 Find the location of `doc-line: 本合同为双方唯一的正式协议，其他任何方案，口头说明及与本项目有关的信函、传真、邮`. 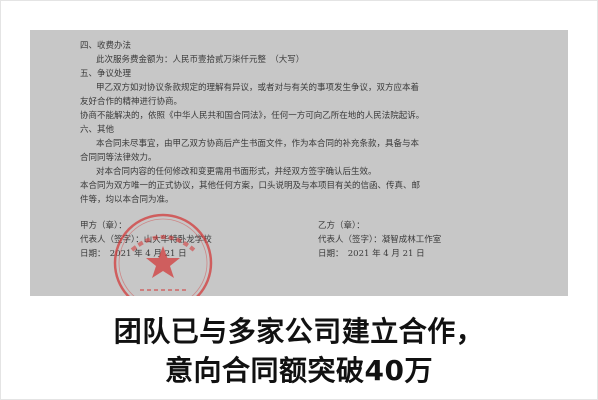

doc-line: 本合同为双方唯一的正式协议，其他任何方案，口头说明及与本项目有关的信函、传真、邮 is located at coordinates (250, 186).